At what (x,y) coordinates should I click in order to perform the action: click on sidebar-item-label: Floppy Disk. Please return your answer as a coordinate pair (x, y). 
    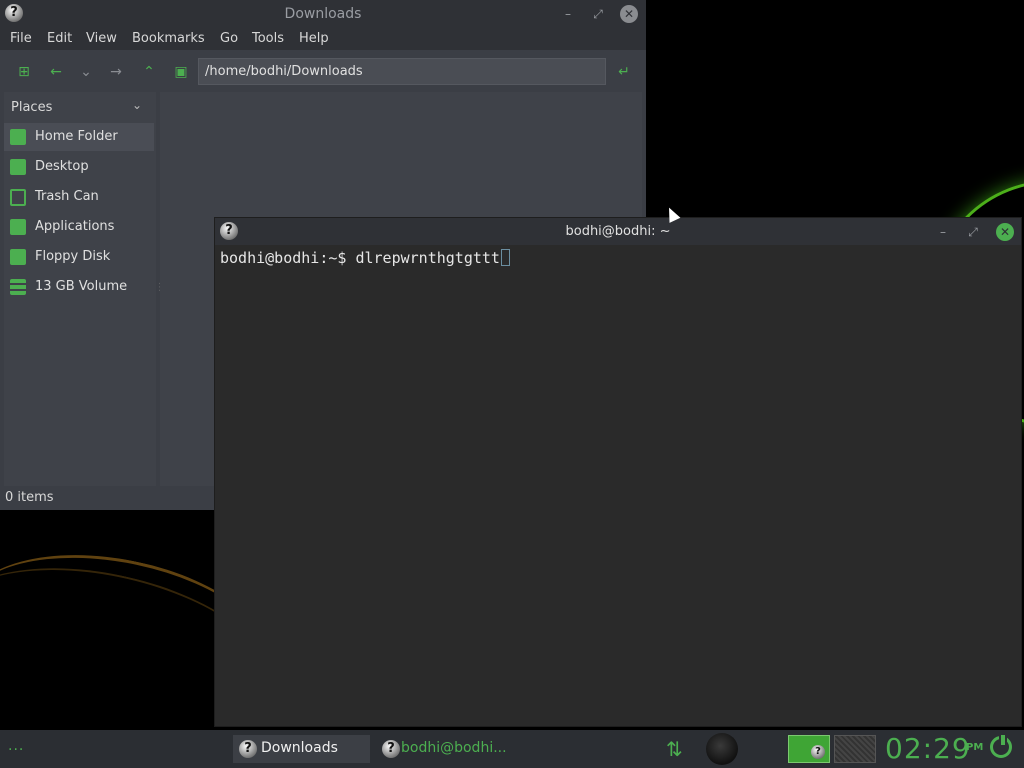
    Looking at the image, I should click on (73, 256).